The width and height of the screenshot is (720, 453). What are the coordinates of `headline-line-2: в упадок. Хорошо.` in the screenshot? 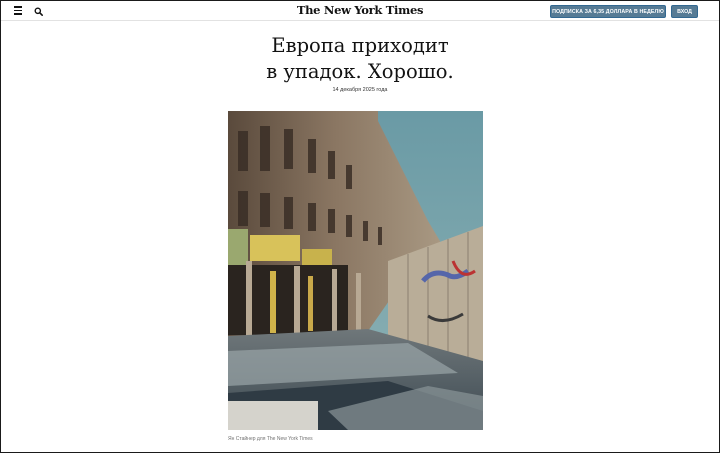 It's located at (360, 71).